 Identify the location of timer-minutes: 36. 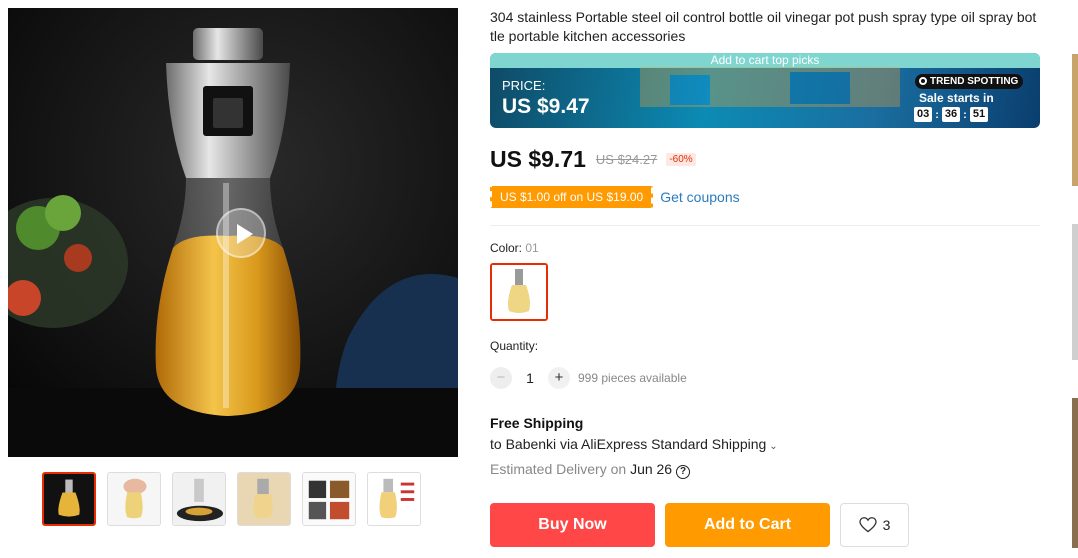
(951, 114).